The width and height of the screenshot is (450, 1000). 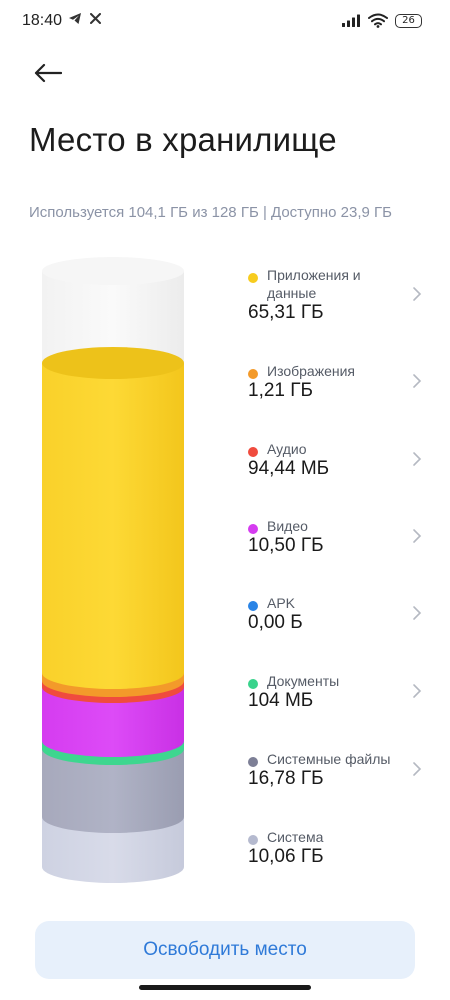 What do you see at coordinates (335, 622) in the screenshot?
I see `category-item-apk: APK 0,00 Б` at bounding box center [335, 622].